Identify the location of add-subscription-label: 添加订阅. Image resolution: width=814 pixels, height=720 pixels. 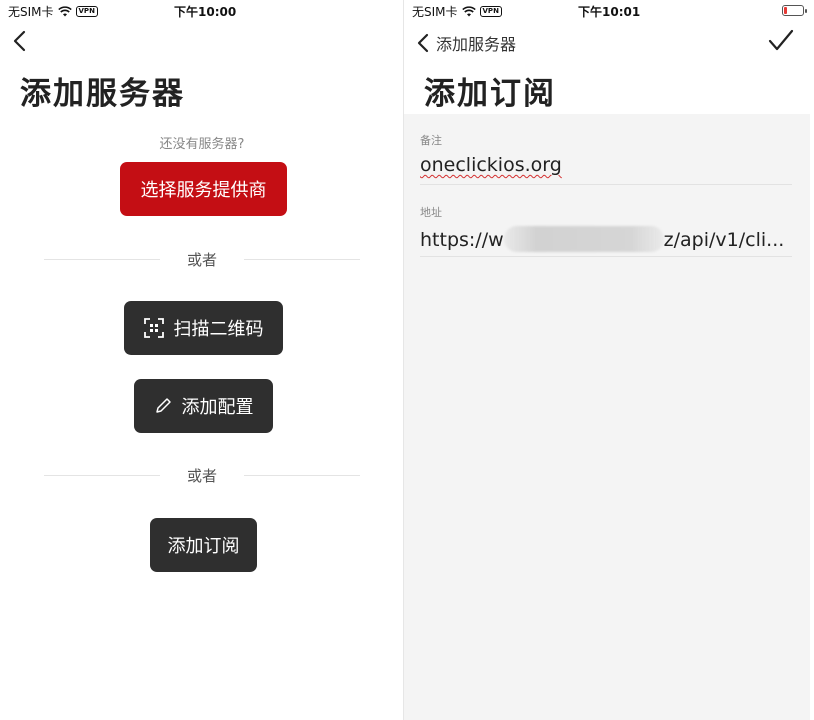
(203, 546).